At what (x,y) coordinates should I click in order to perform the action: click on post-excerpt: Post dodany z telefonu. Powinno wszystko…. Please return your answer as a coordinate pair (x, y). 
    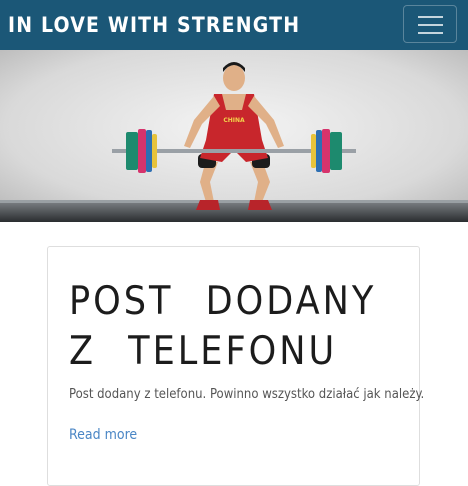
    Looking at the image, I should click on (247, 394).